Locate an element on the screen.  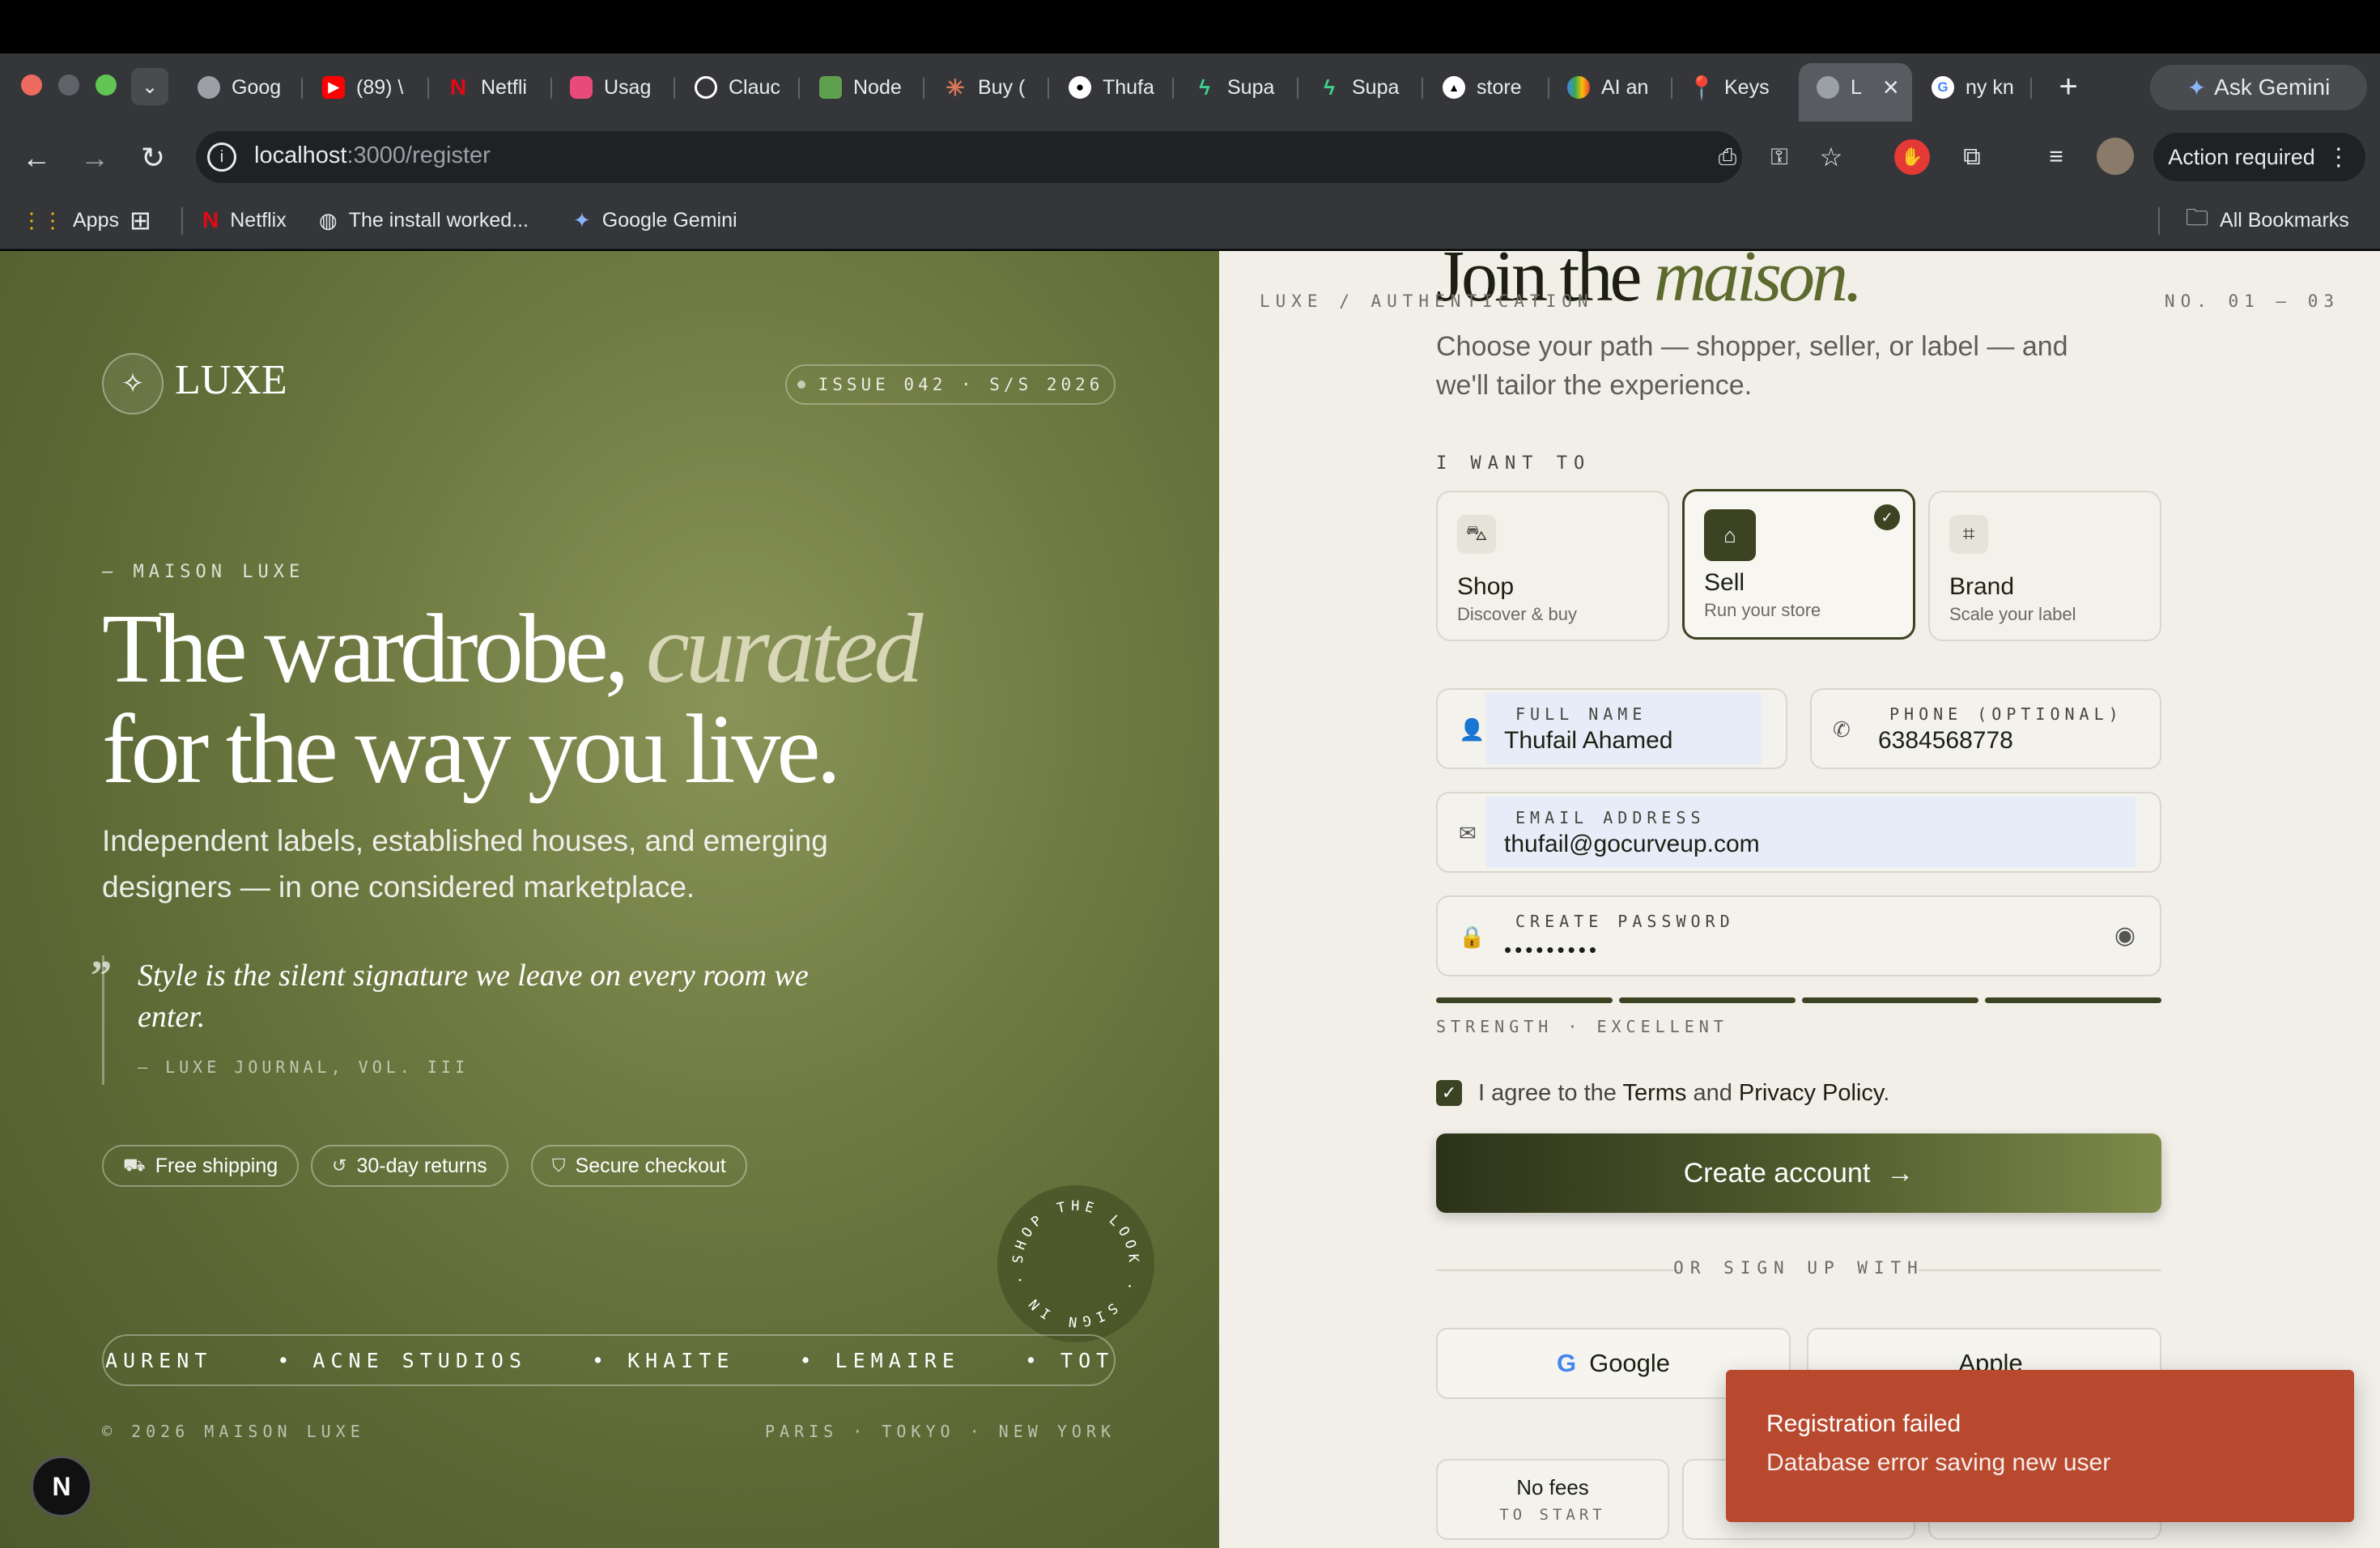
all-bookmarks: 🗀 All Bookmarks is located at coordinates (2267, 220).